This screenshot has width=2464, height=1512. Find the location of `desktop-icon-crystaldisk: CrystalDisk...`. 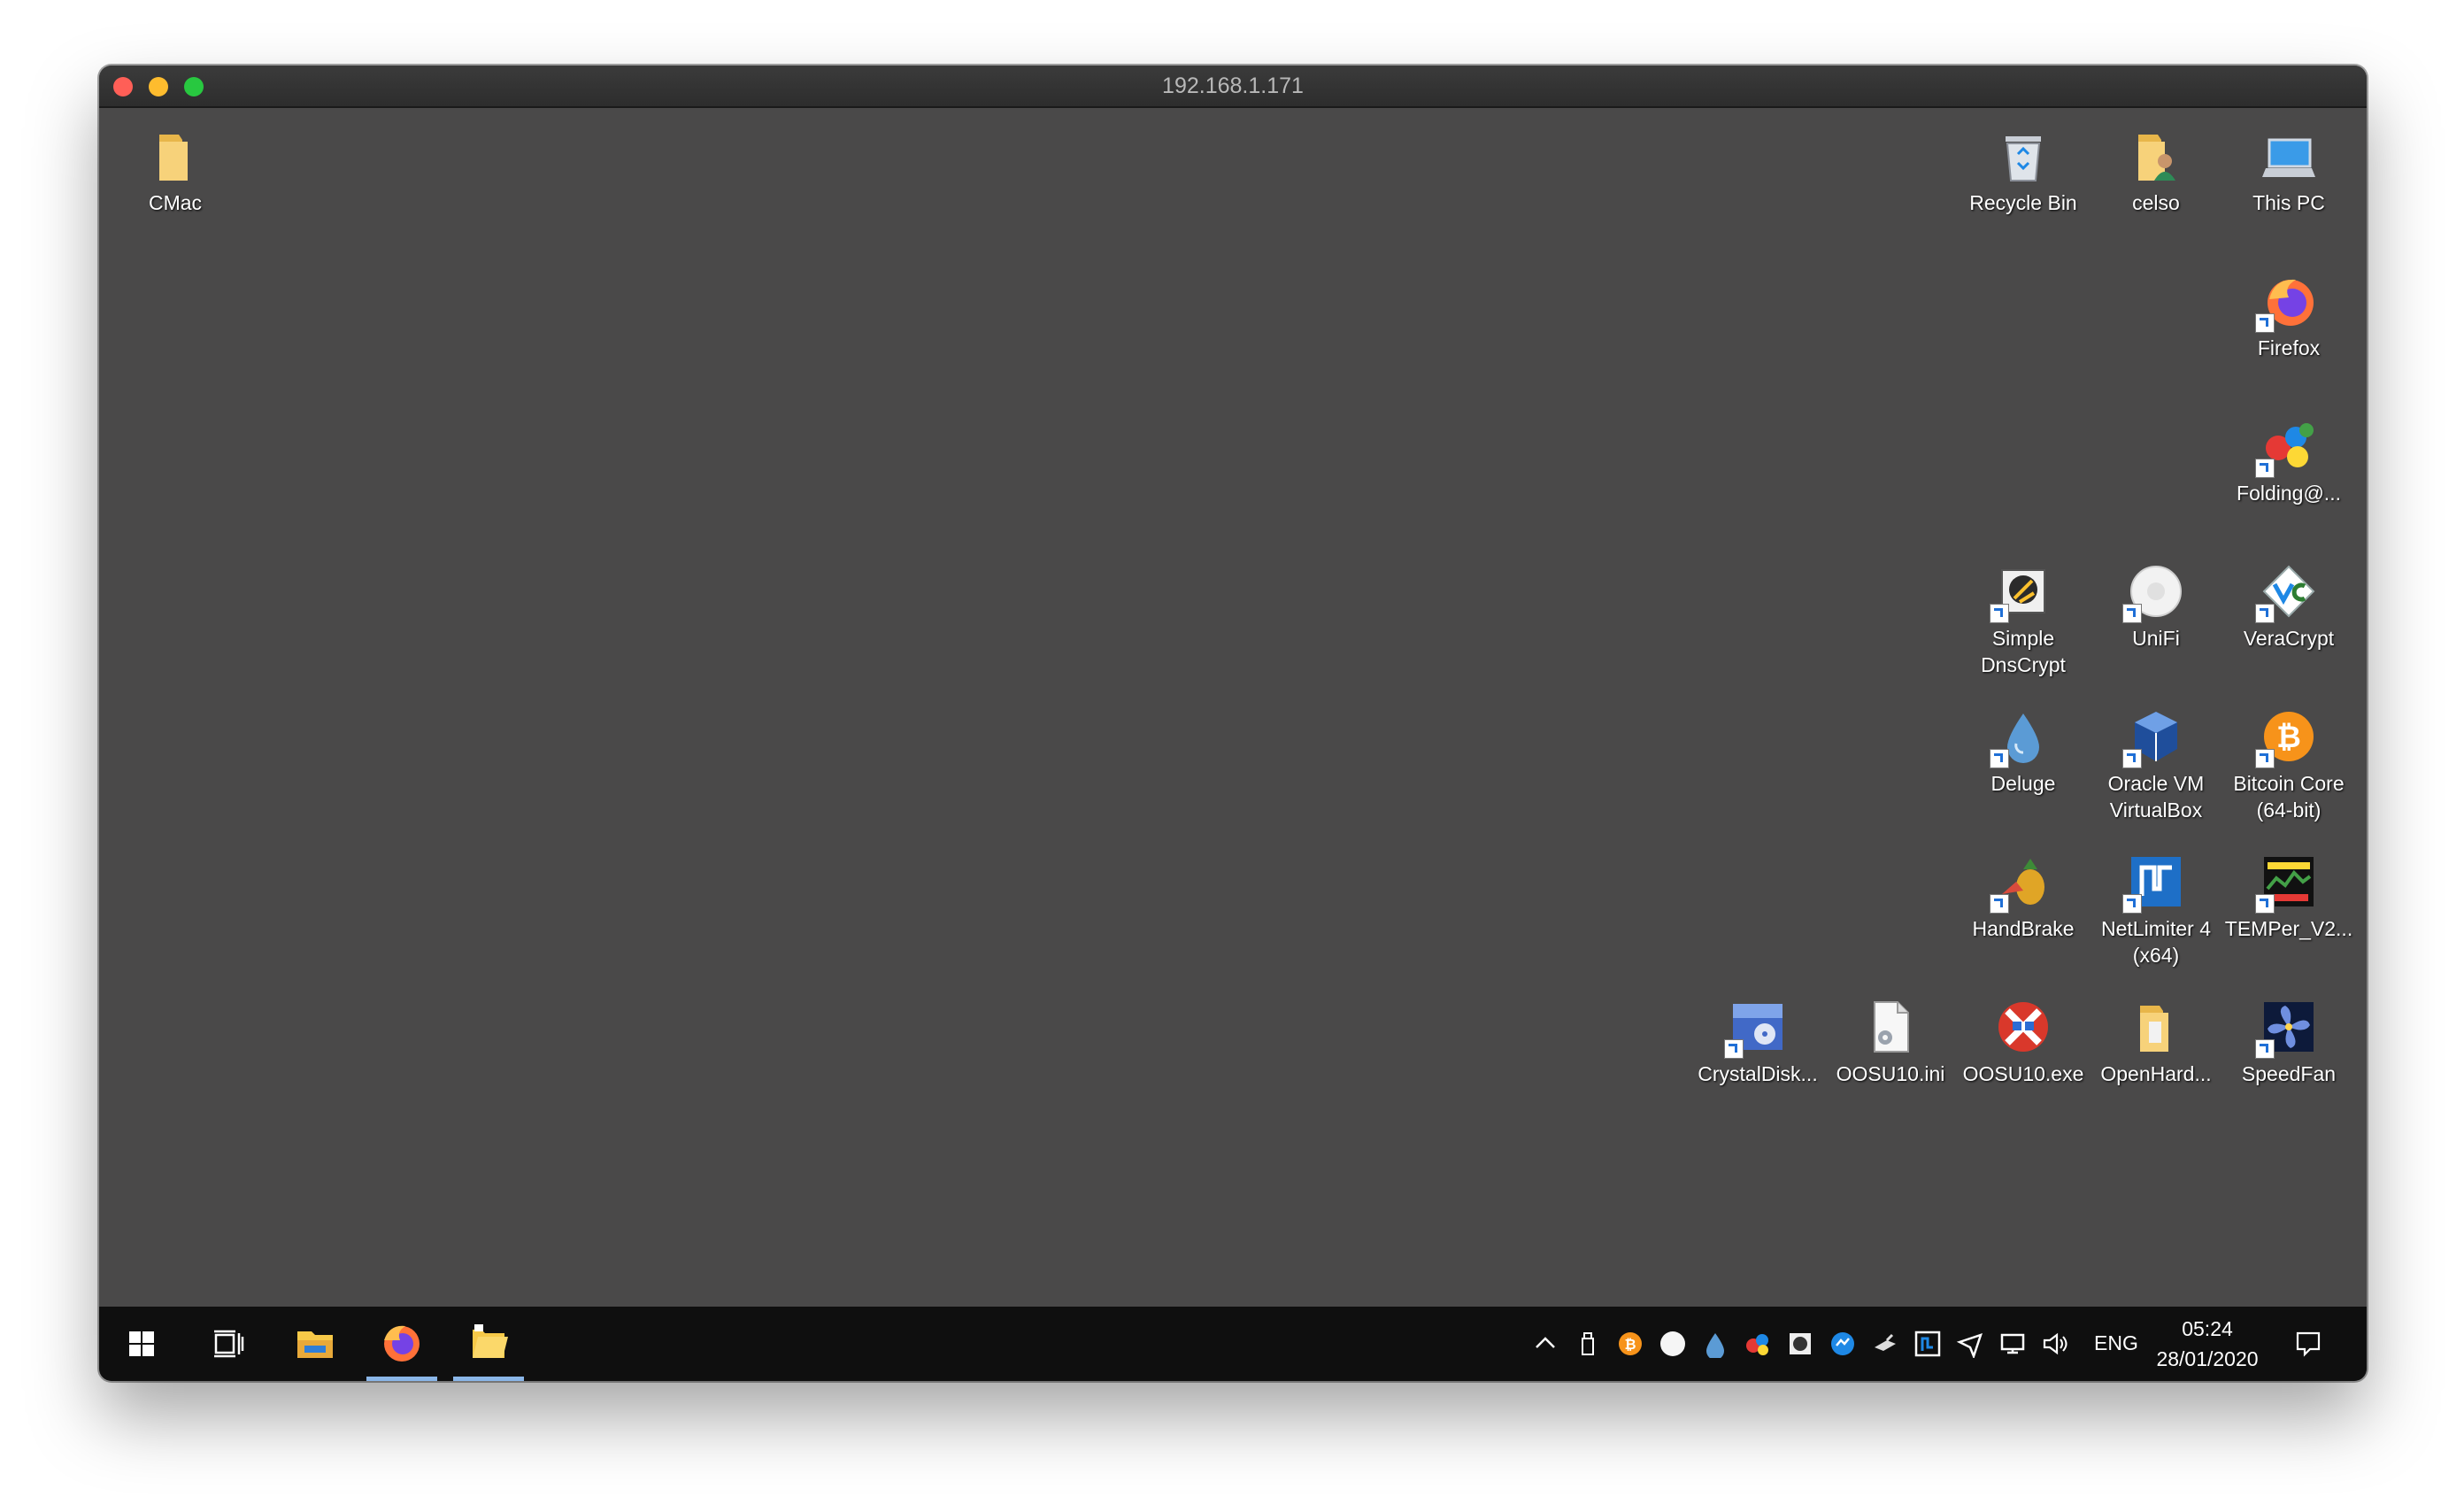

desktop-icon-crystaldisk: CrystalDisk... is located at coordinates (1758, 1052).